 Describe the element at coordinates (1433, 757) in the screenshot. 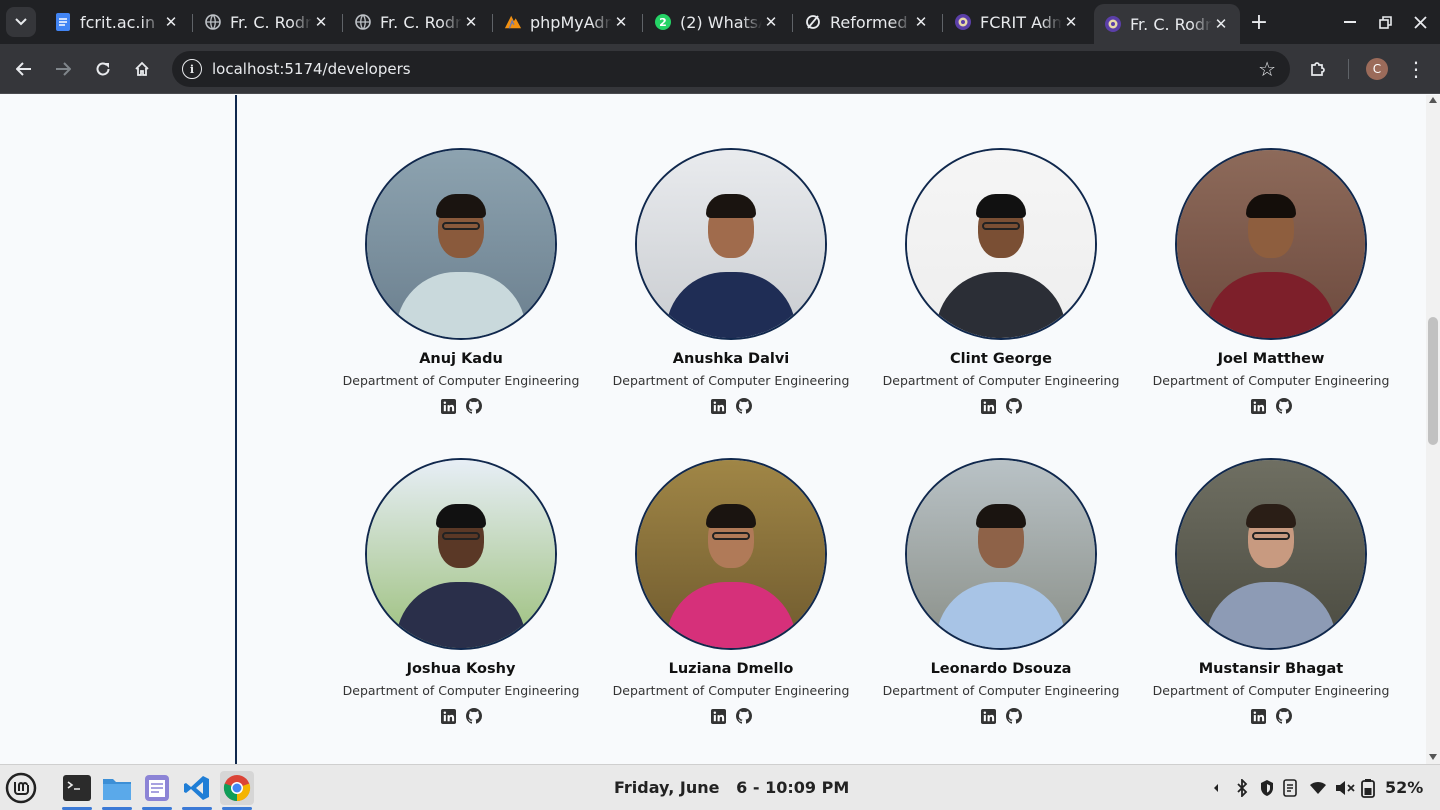

I see `scroll-down-arrow-icon` at that location.